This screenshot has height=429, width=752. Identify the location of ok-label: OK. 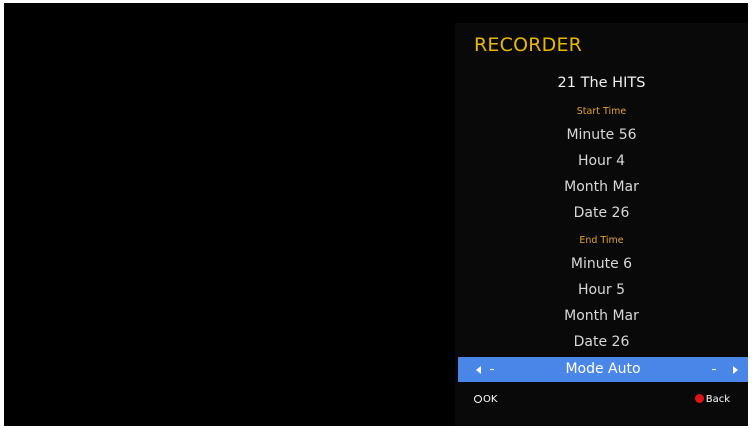
(490, 399).